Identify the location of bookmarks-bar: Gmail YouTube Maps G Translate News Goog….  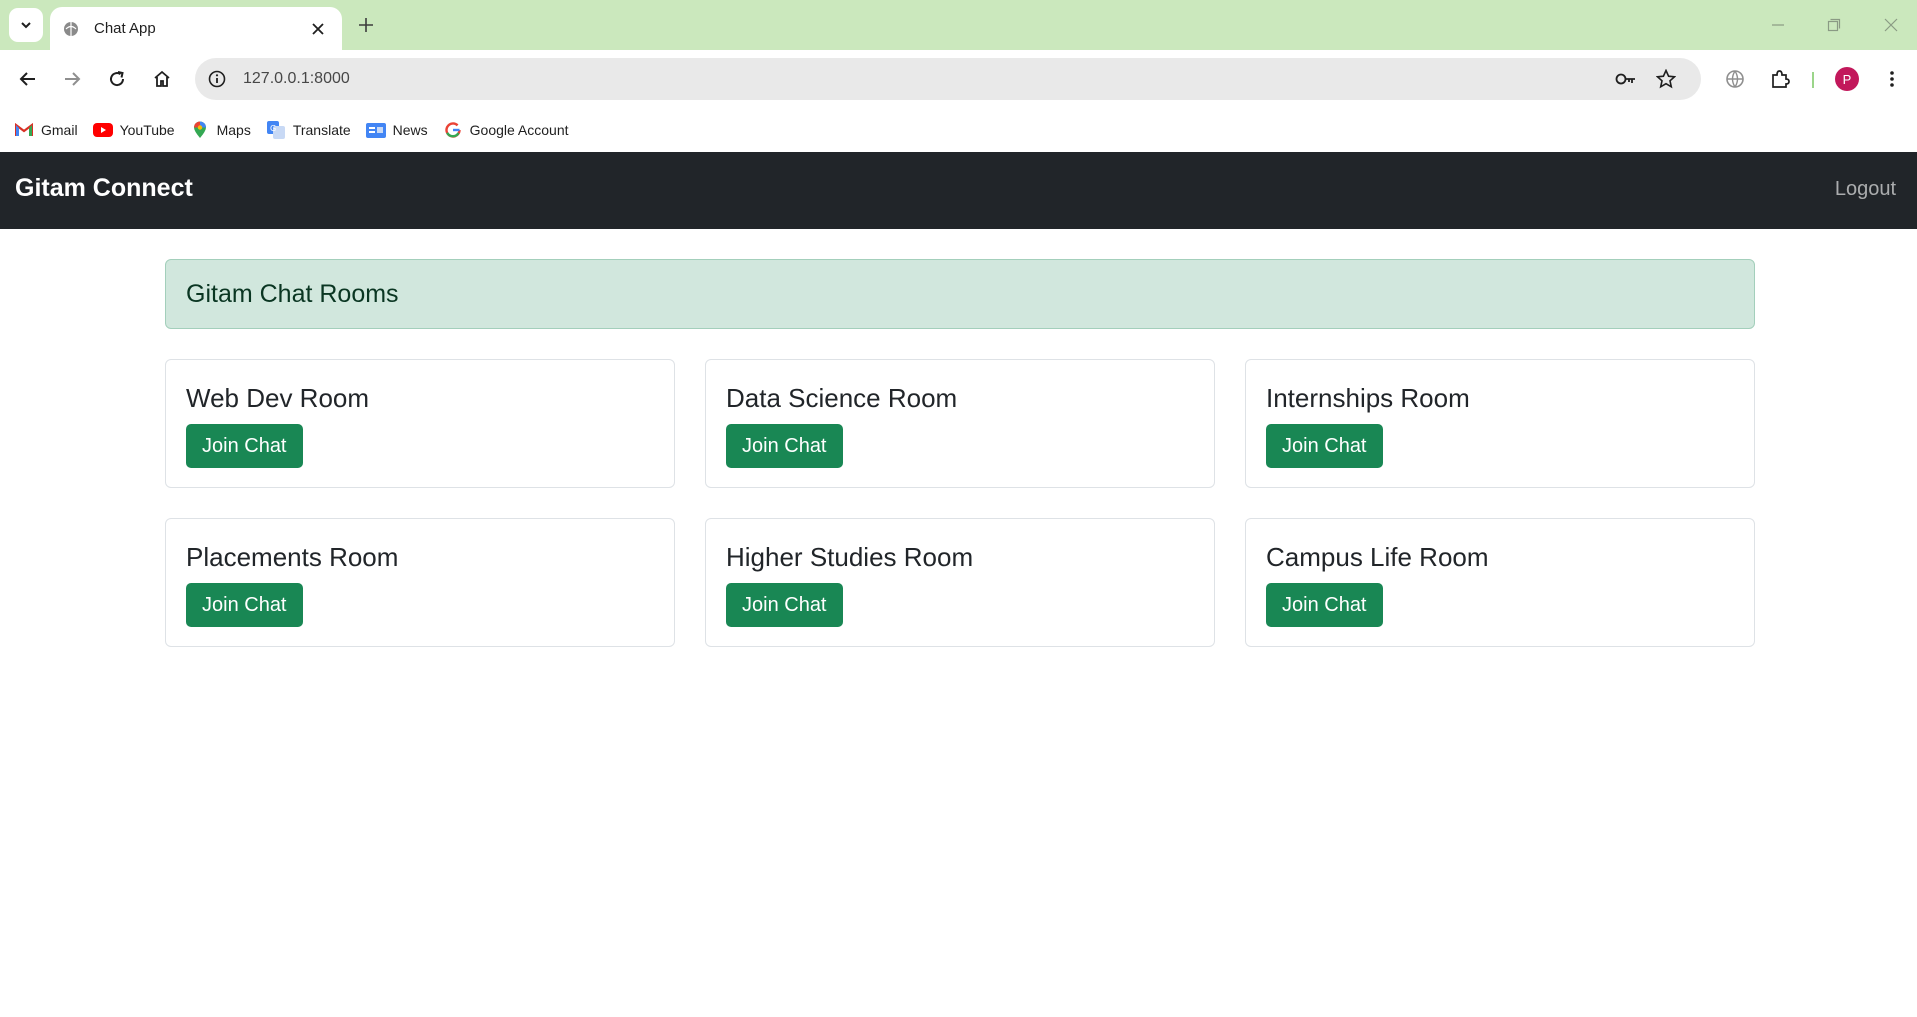
(958, 130).